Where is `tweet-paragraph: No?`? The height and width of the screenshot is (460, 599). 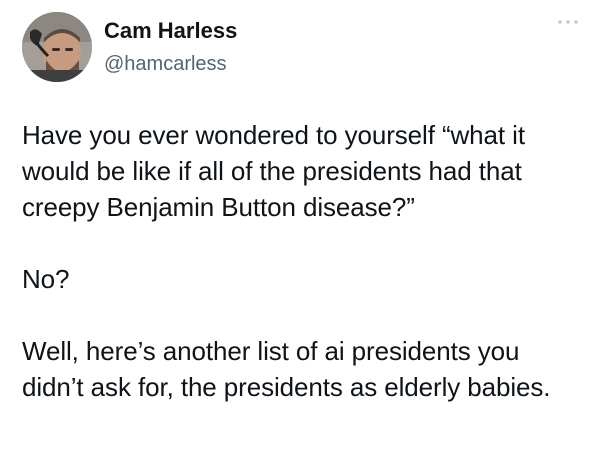 tweet-paragraph: No? is located at coordinates (46, 279).